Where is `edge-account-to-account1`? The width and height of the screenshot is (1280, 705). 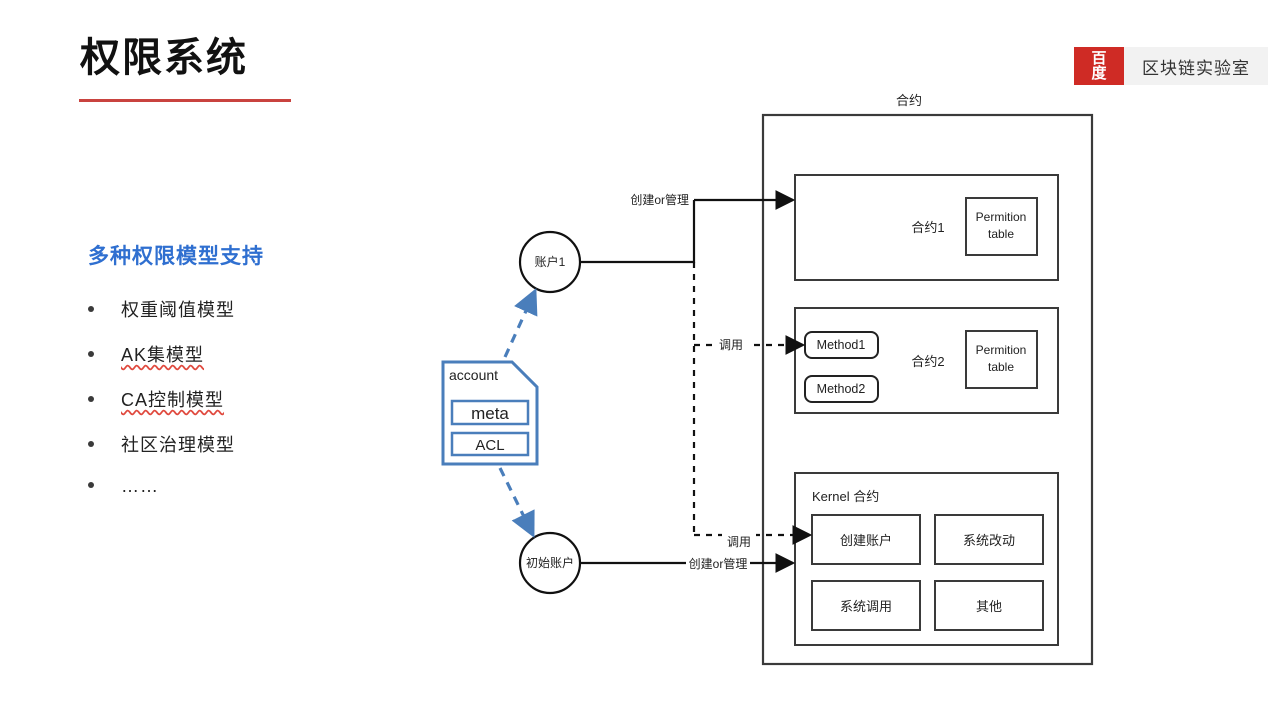
edge-account-to-account1 is located at coordinates (520, 323).